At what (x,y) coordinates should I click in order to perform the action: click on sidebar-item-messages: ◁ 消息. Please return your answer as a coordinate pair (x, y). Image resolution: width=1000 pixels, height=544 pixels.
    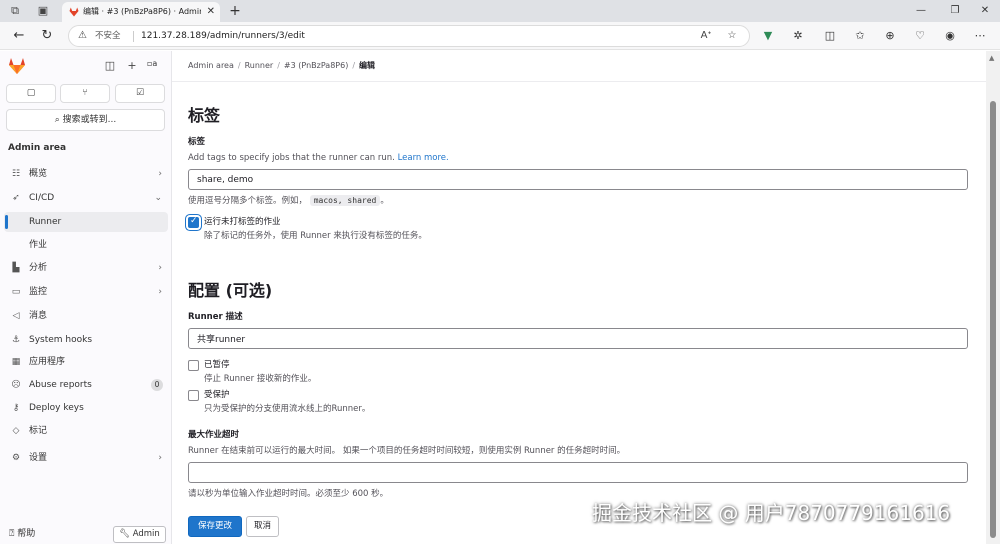
    Looking at the image, I should click on (86, 316).